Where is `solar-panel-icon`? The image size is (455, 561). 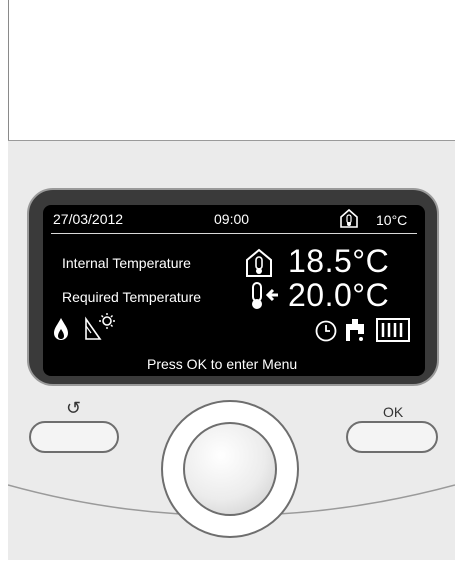
solar-panel-icon is located at coordinates (100, 329).